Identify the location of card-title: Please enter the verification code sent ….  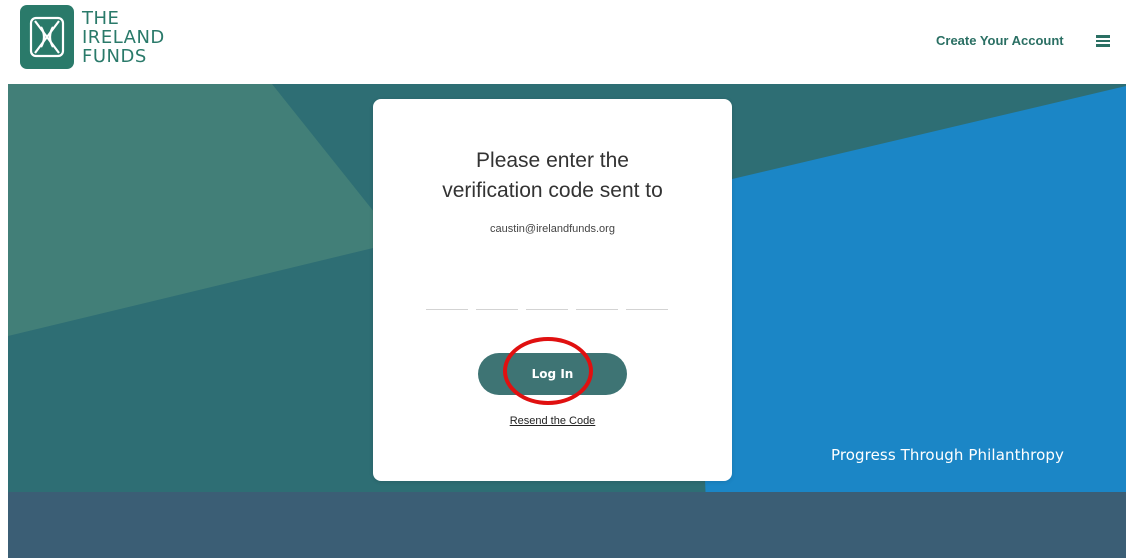
(552, 176).